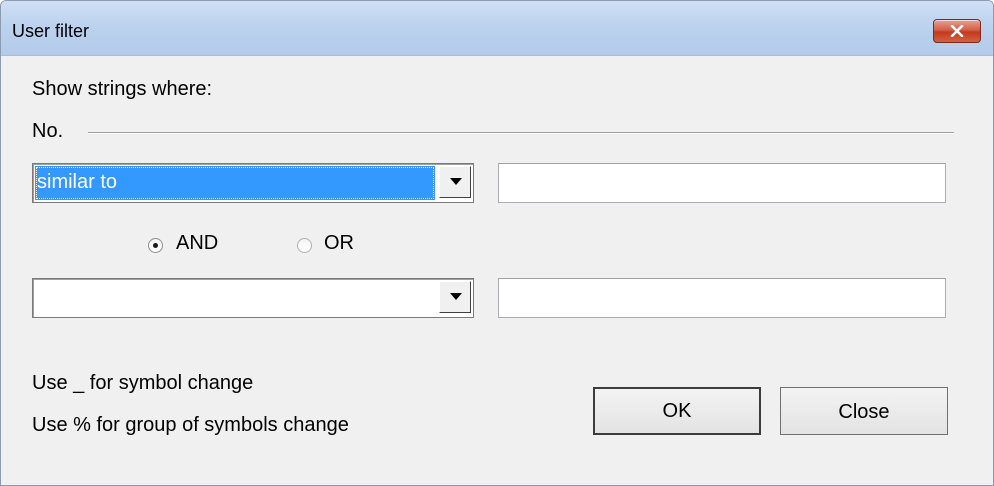 This screenshot has height=486, width=994. I want to click on field-name-label: No., so click(48, 131).